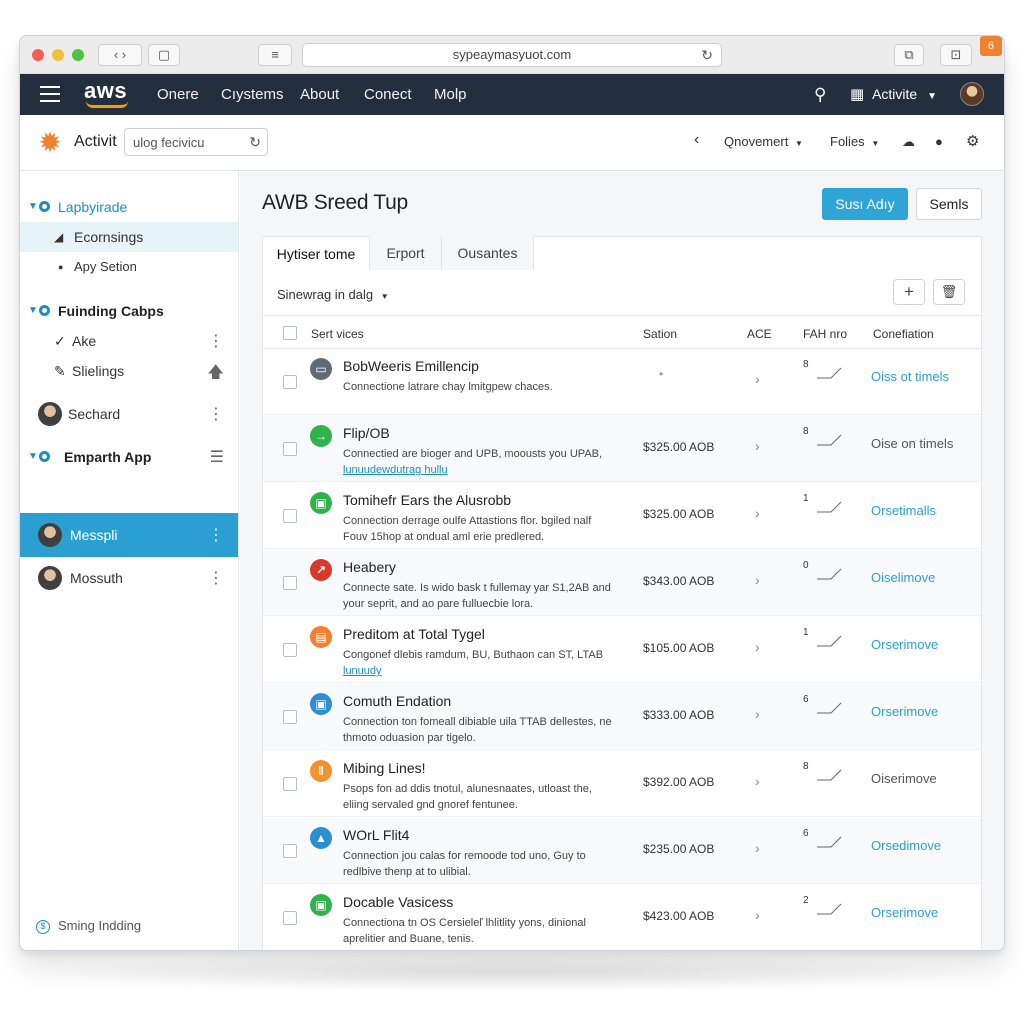 The image size is (1024, 1024). Describe the element at coordinates (120, 55) in the screenshot. I see `back-forward-button: ‹ ›` at that location.